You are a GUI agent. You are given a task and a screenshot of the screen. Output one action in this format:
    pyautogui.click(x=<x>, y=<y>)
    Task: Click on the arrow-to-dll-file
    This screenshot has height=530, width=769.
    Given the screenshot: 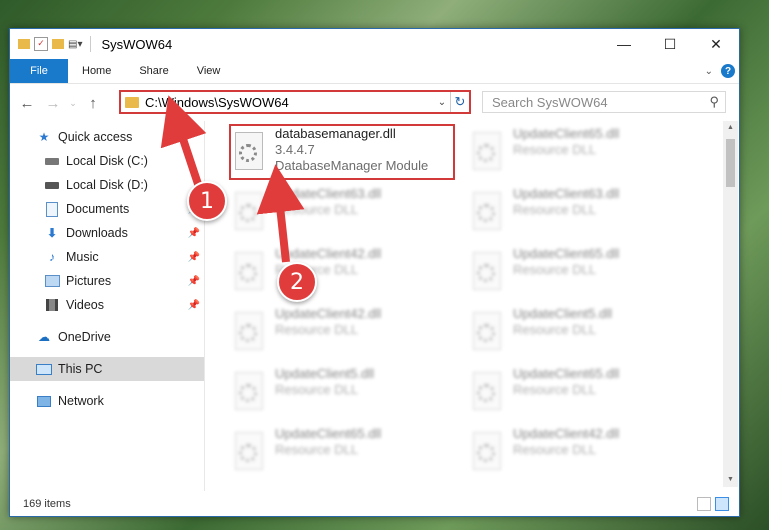 What is the action you would take?
    pyautogui.click(x=280, y=213)
    